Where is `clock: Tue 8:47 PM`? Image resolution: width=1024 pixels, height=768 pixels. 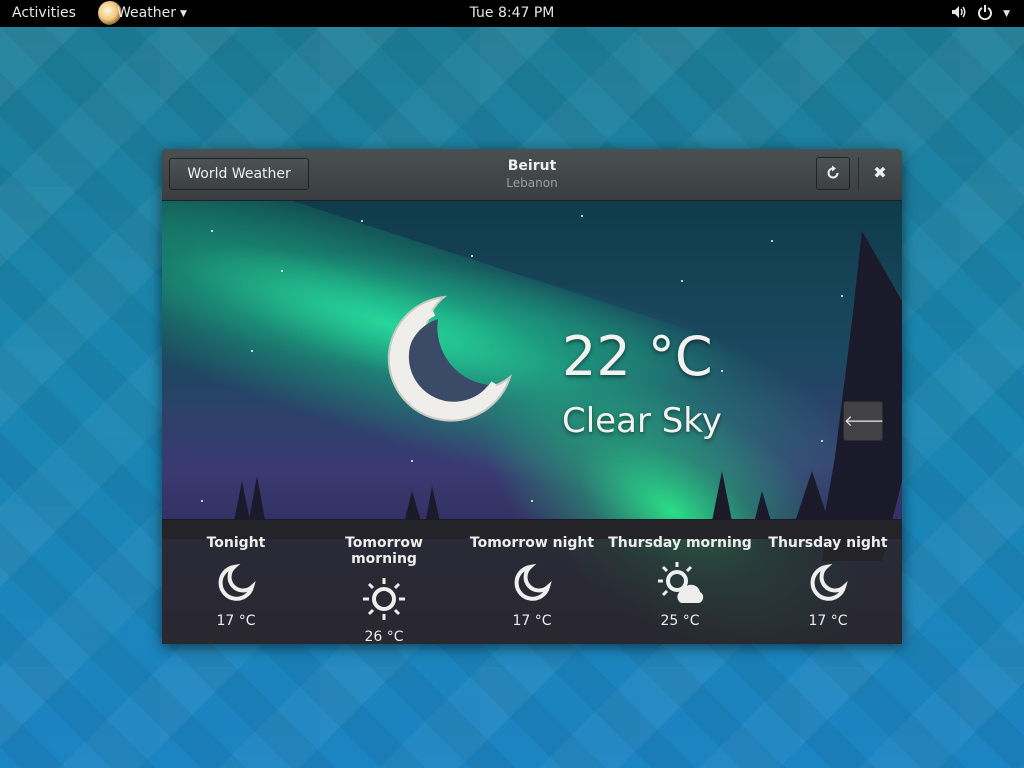
clock: Tue 8:47 PM is located at coordinates (512, 13).